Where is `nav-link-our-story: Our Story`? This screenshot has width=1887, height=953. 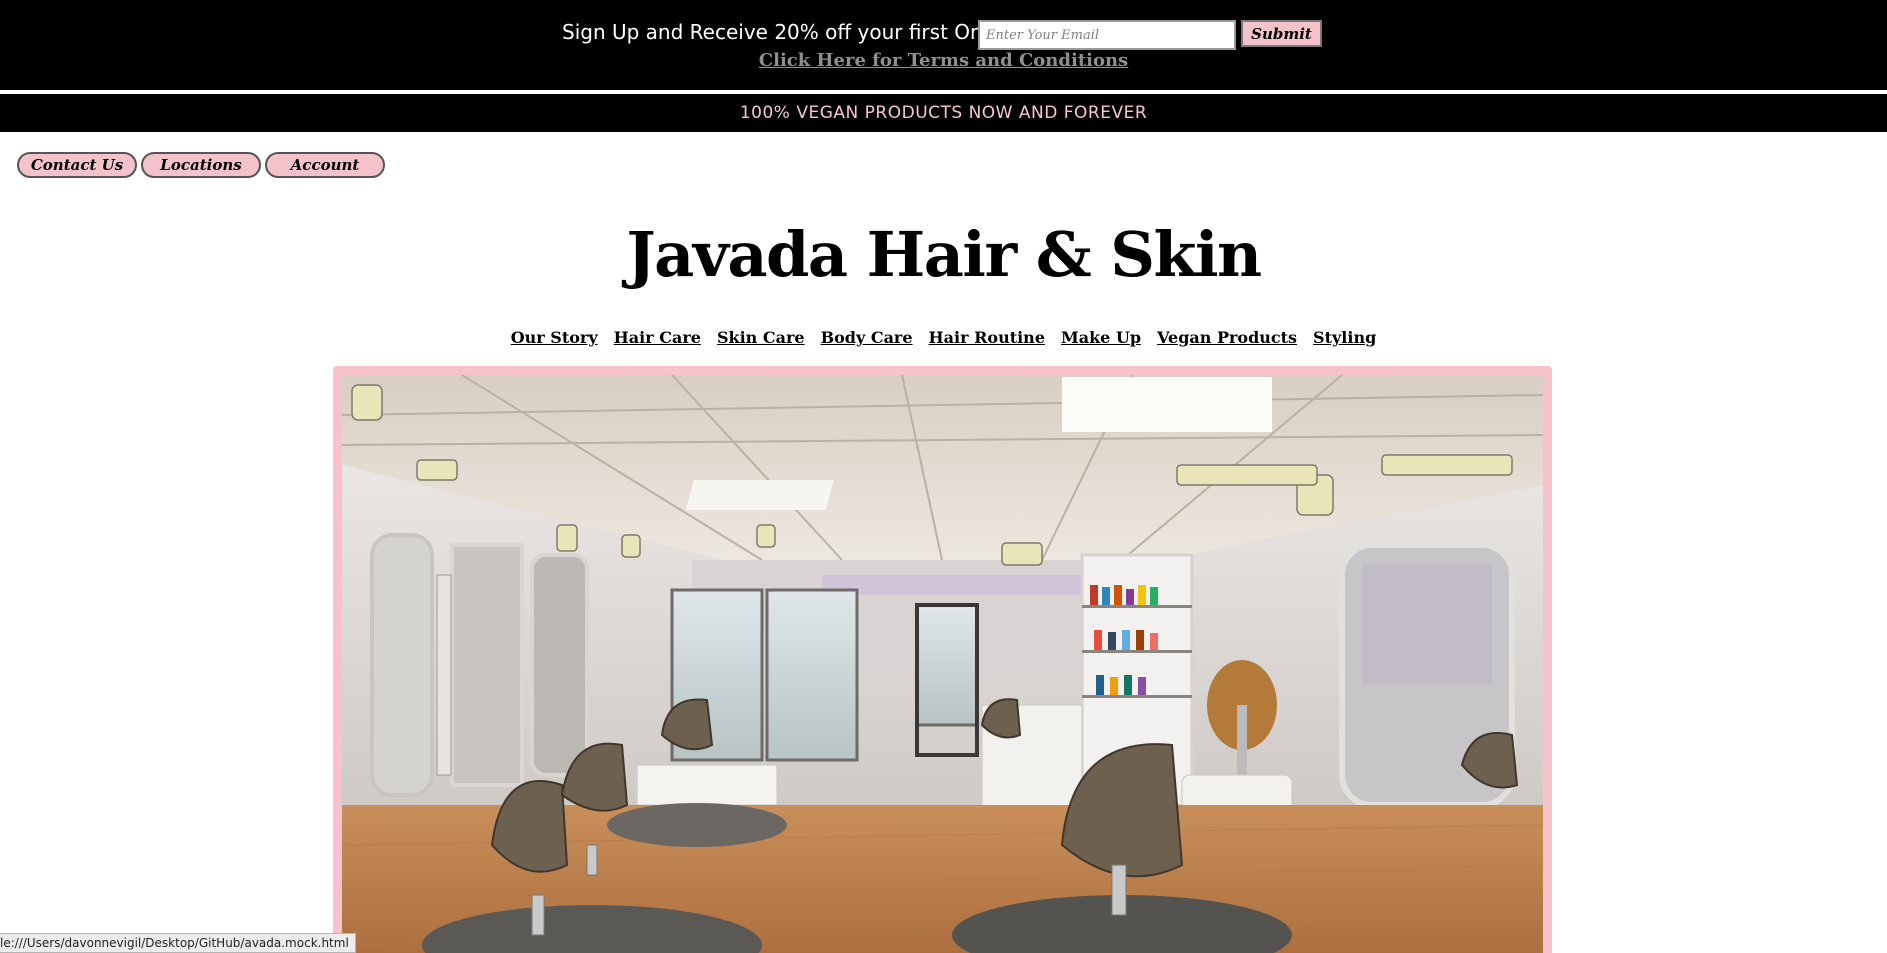 nav-link-our-story: Our Story is located at coordinates (554, 337).